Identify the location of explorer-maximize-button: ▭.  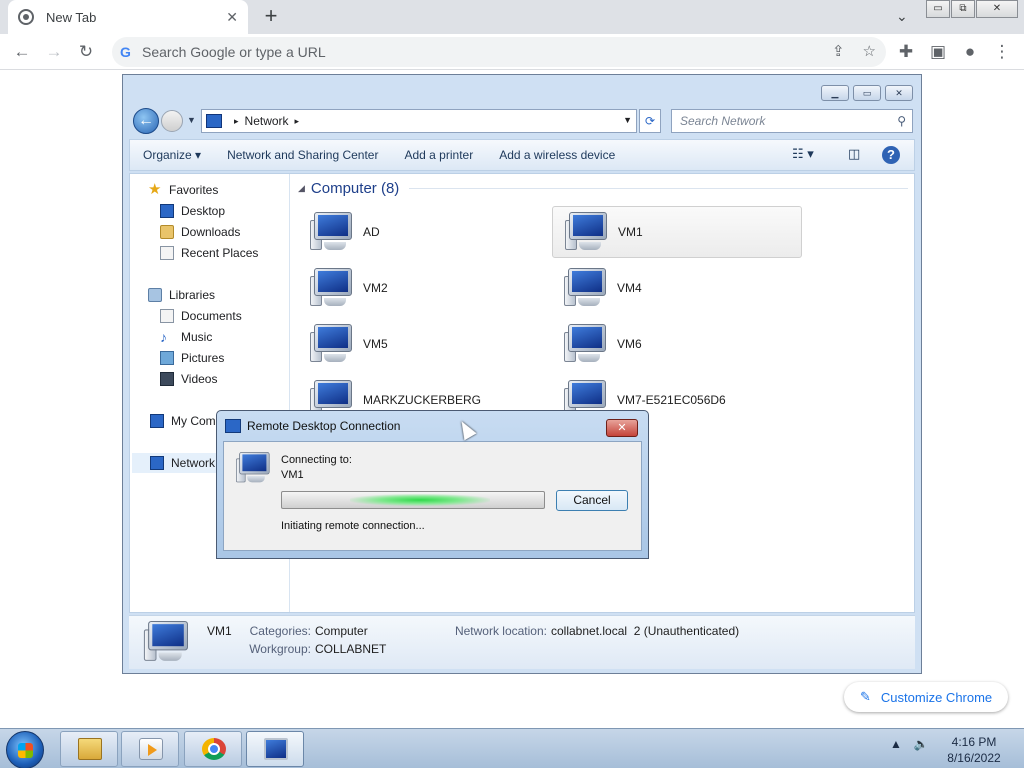
(867, 93).